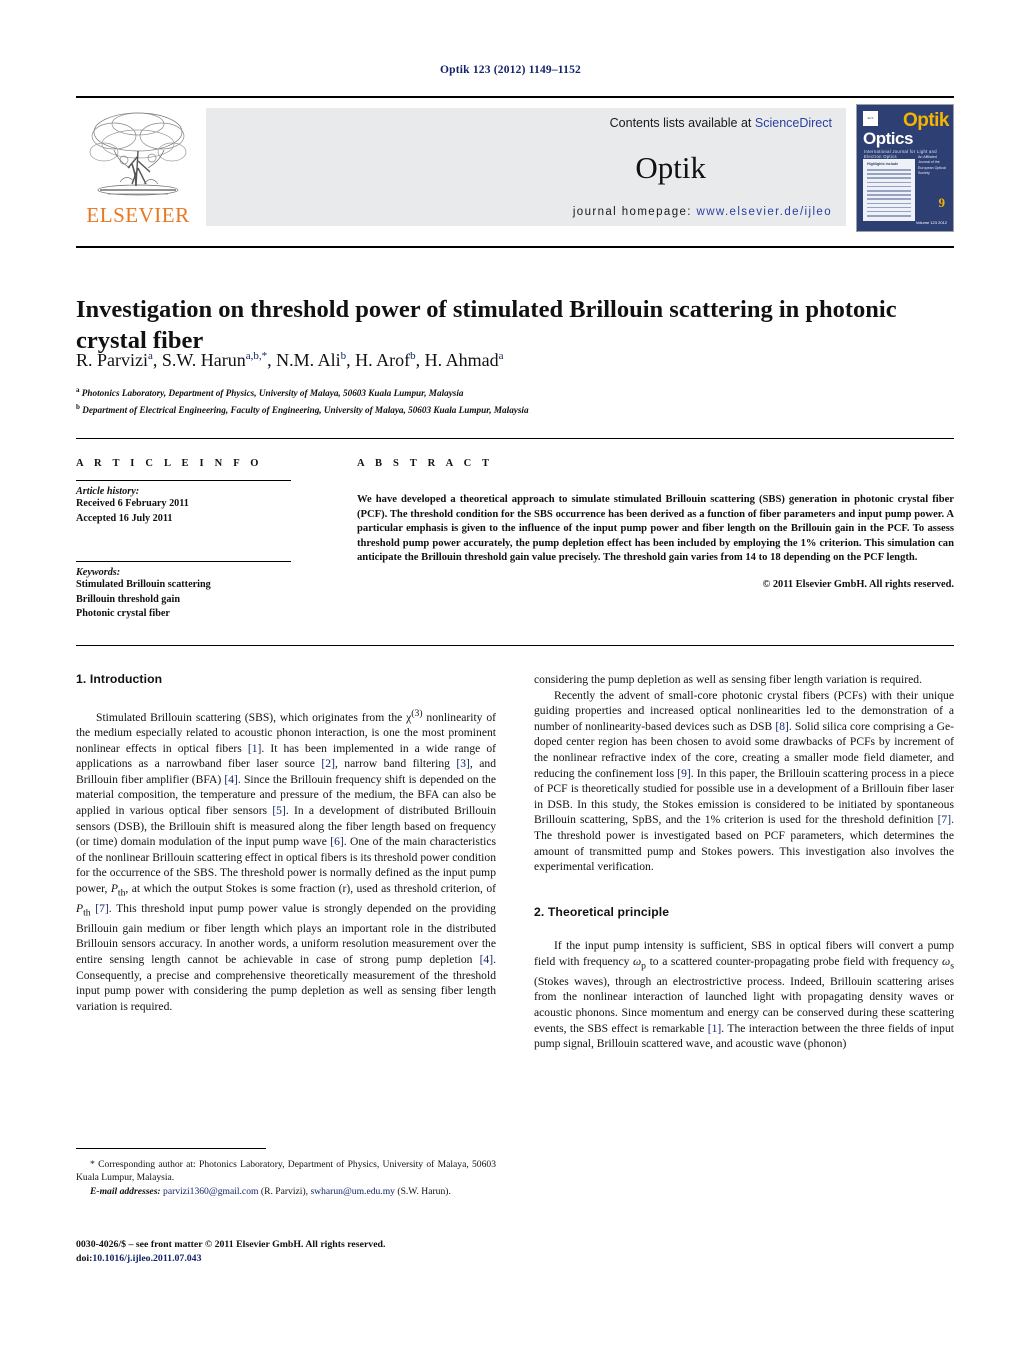 The image size is (1021, 1351). What do you see at coordinates (515, 645) in the screenshot?
I see `abstract-divider-bottom` at bounding box center [515, 645].